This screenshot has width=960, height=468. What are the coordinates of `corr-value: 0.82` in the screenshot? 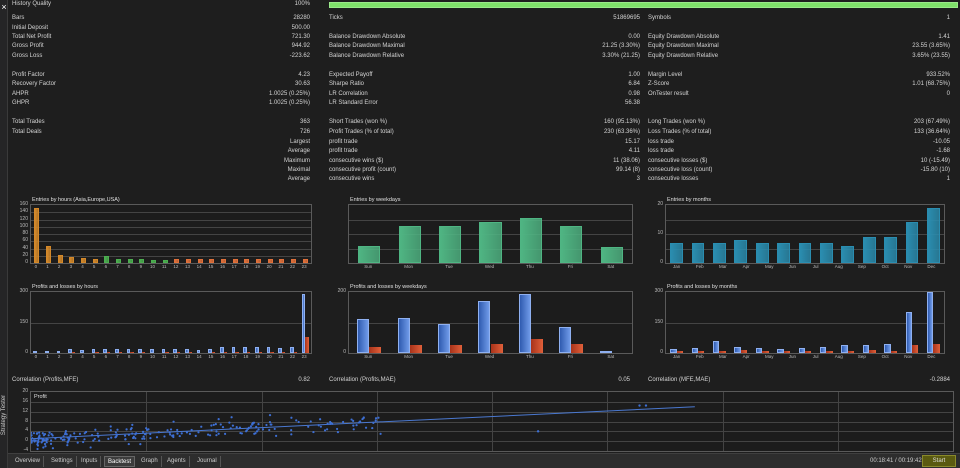 It's located at (304, 380).